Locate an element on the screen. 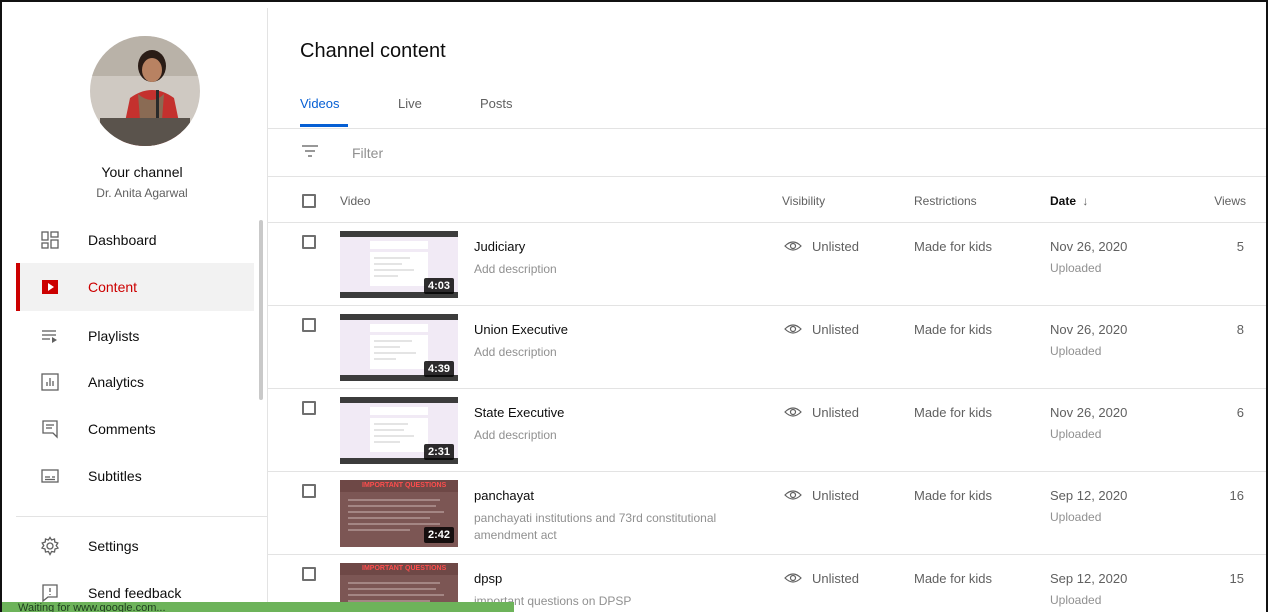  video-thumbnail: 2:31 is located at coordinates (399, 430).